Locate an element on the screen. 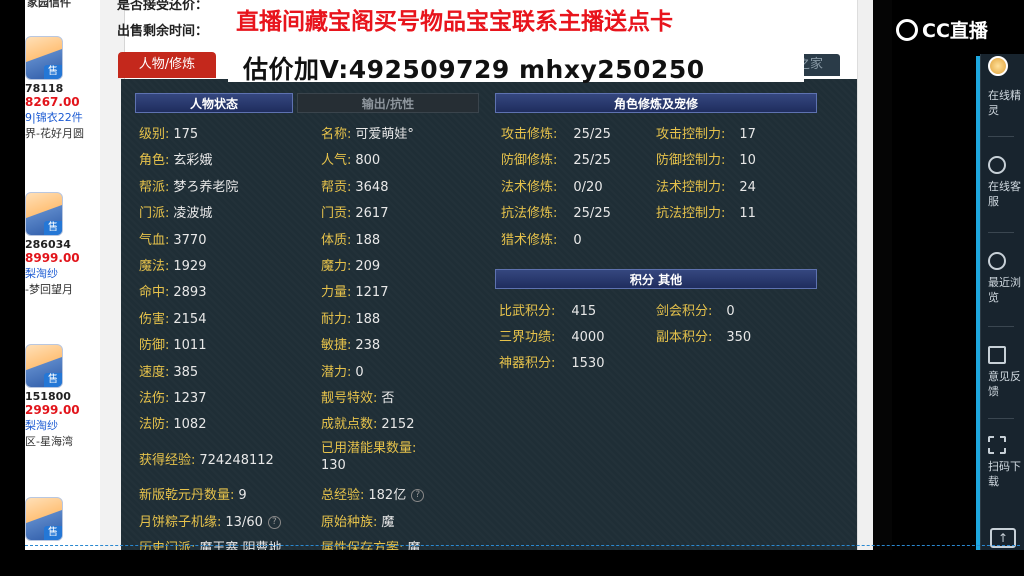 The width and height of the screenshot is (1024, 576). field-label: 神器积分: is located at coordinates (527, 363).